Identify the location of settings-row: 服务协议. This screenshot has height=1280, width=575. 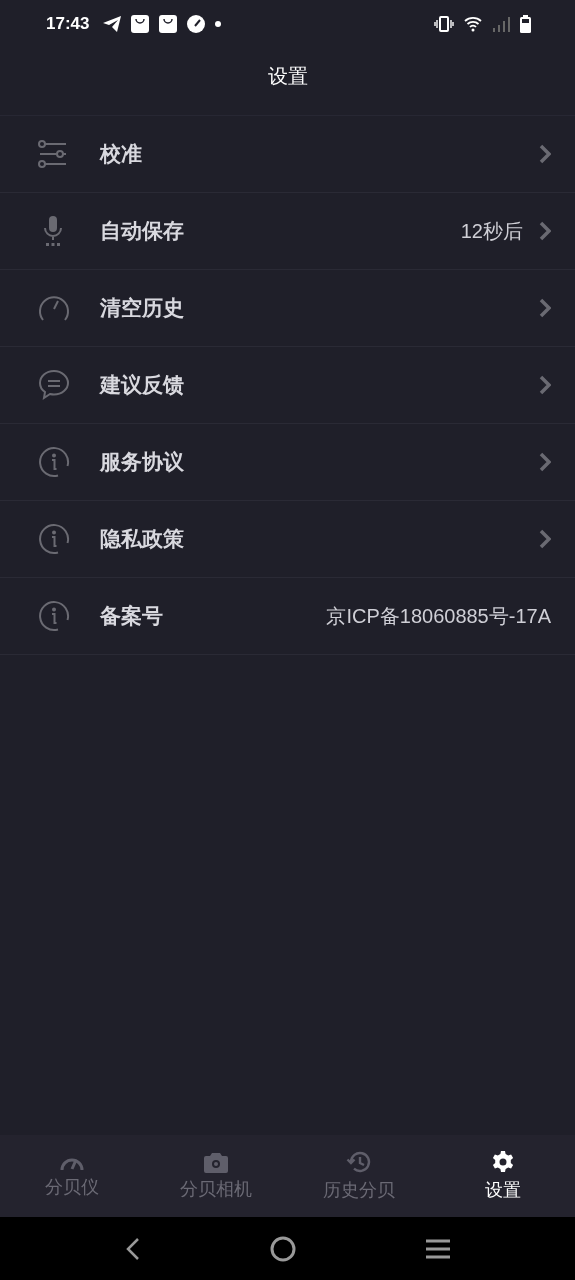
(287, 462).